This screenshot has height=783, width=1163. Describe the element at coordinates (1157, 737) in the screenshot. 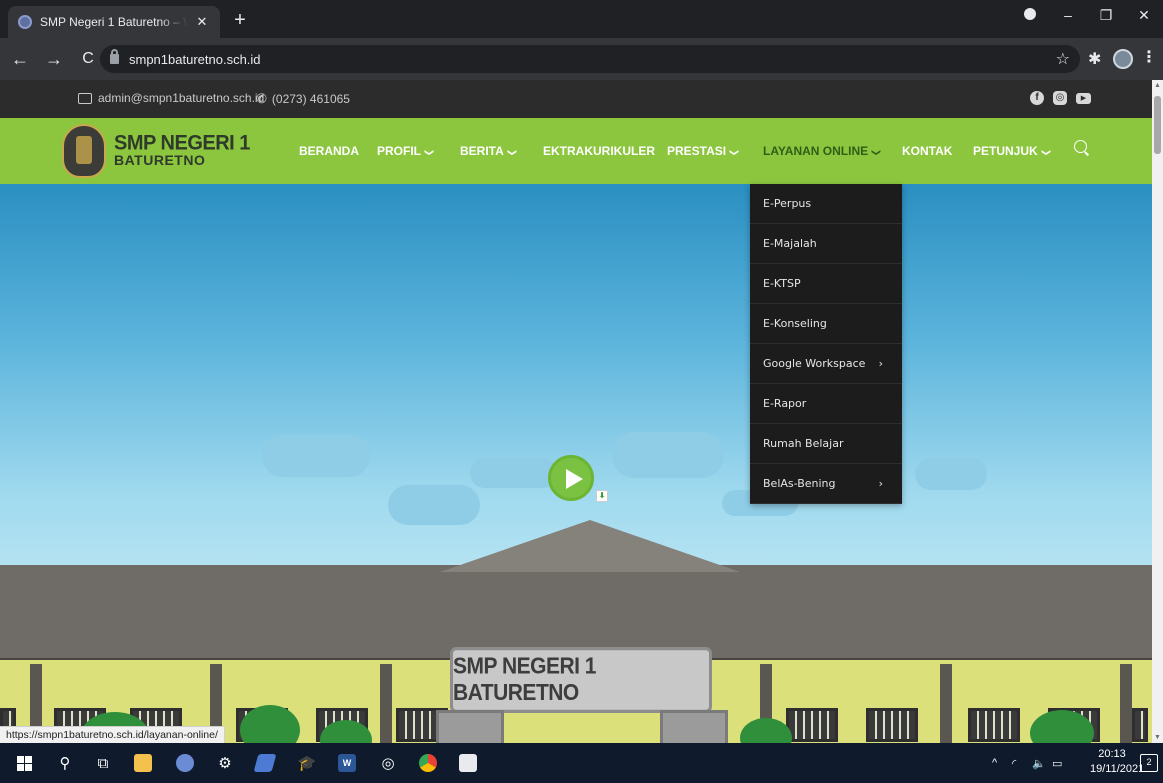

I see `scroll-down-icon: ▼` at that location.